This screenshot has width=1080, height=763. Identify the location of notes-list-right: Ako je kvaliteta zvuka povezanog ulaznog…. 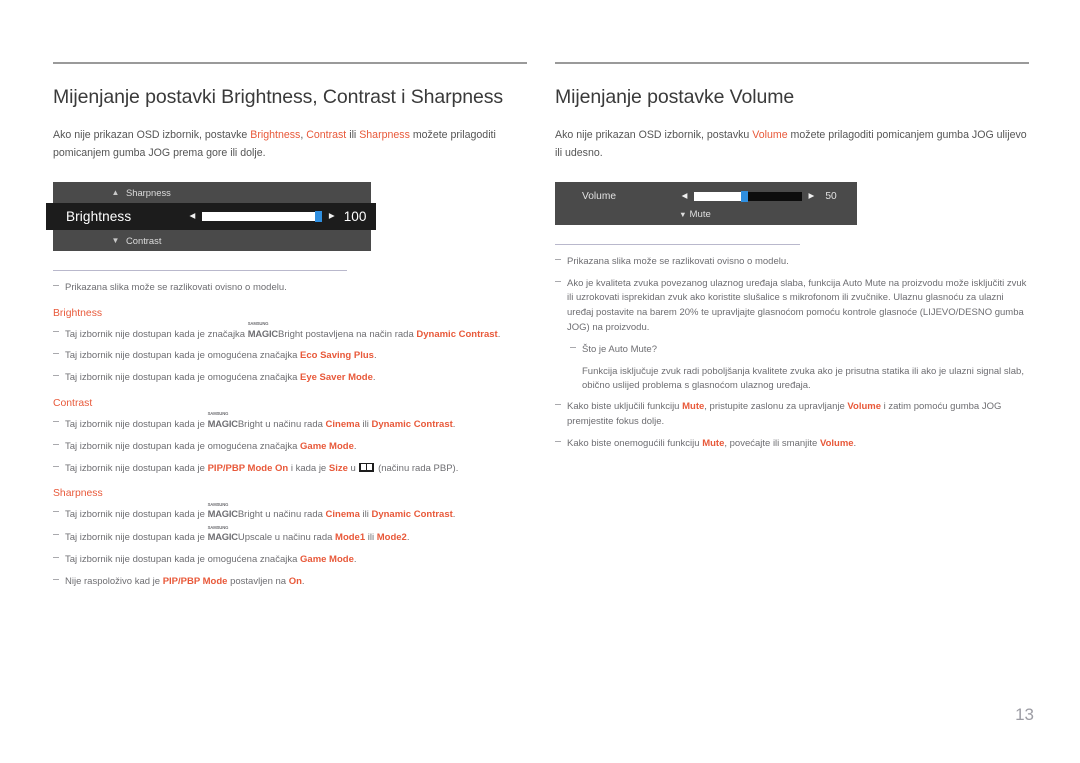
(792, 364).